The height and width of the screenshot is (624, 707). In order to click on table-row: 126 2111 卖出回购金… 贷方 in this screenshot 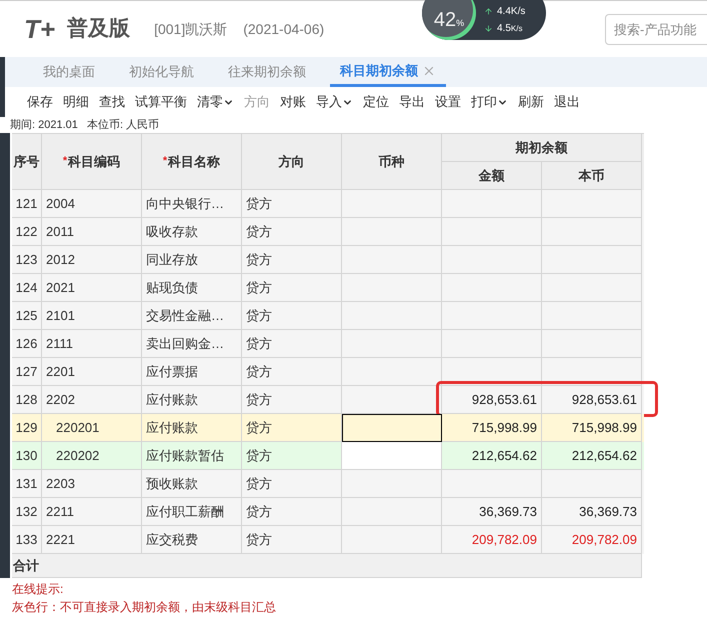, I will do `click(328, 344)`.